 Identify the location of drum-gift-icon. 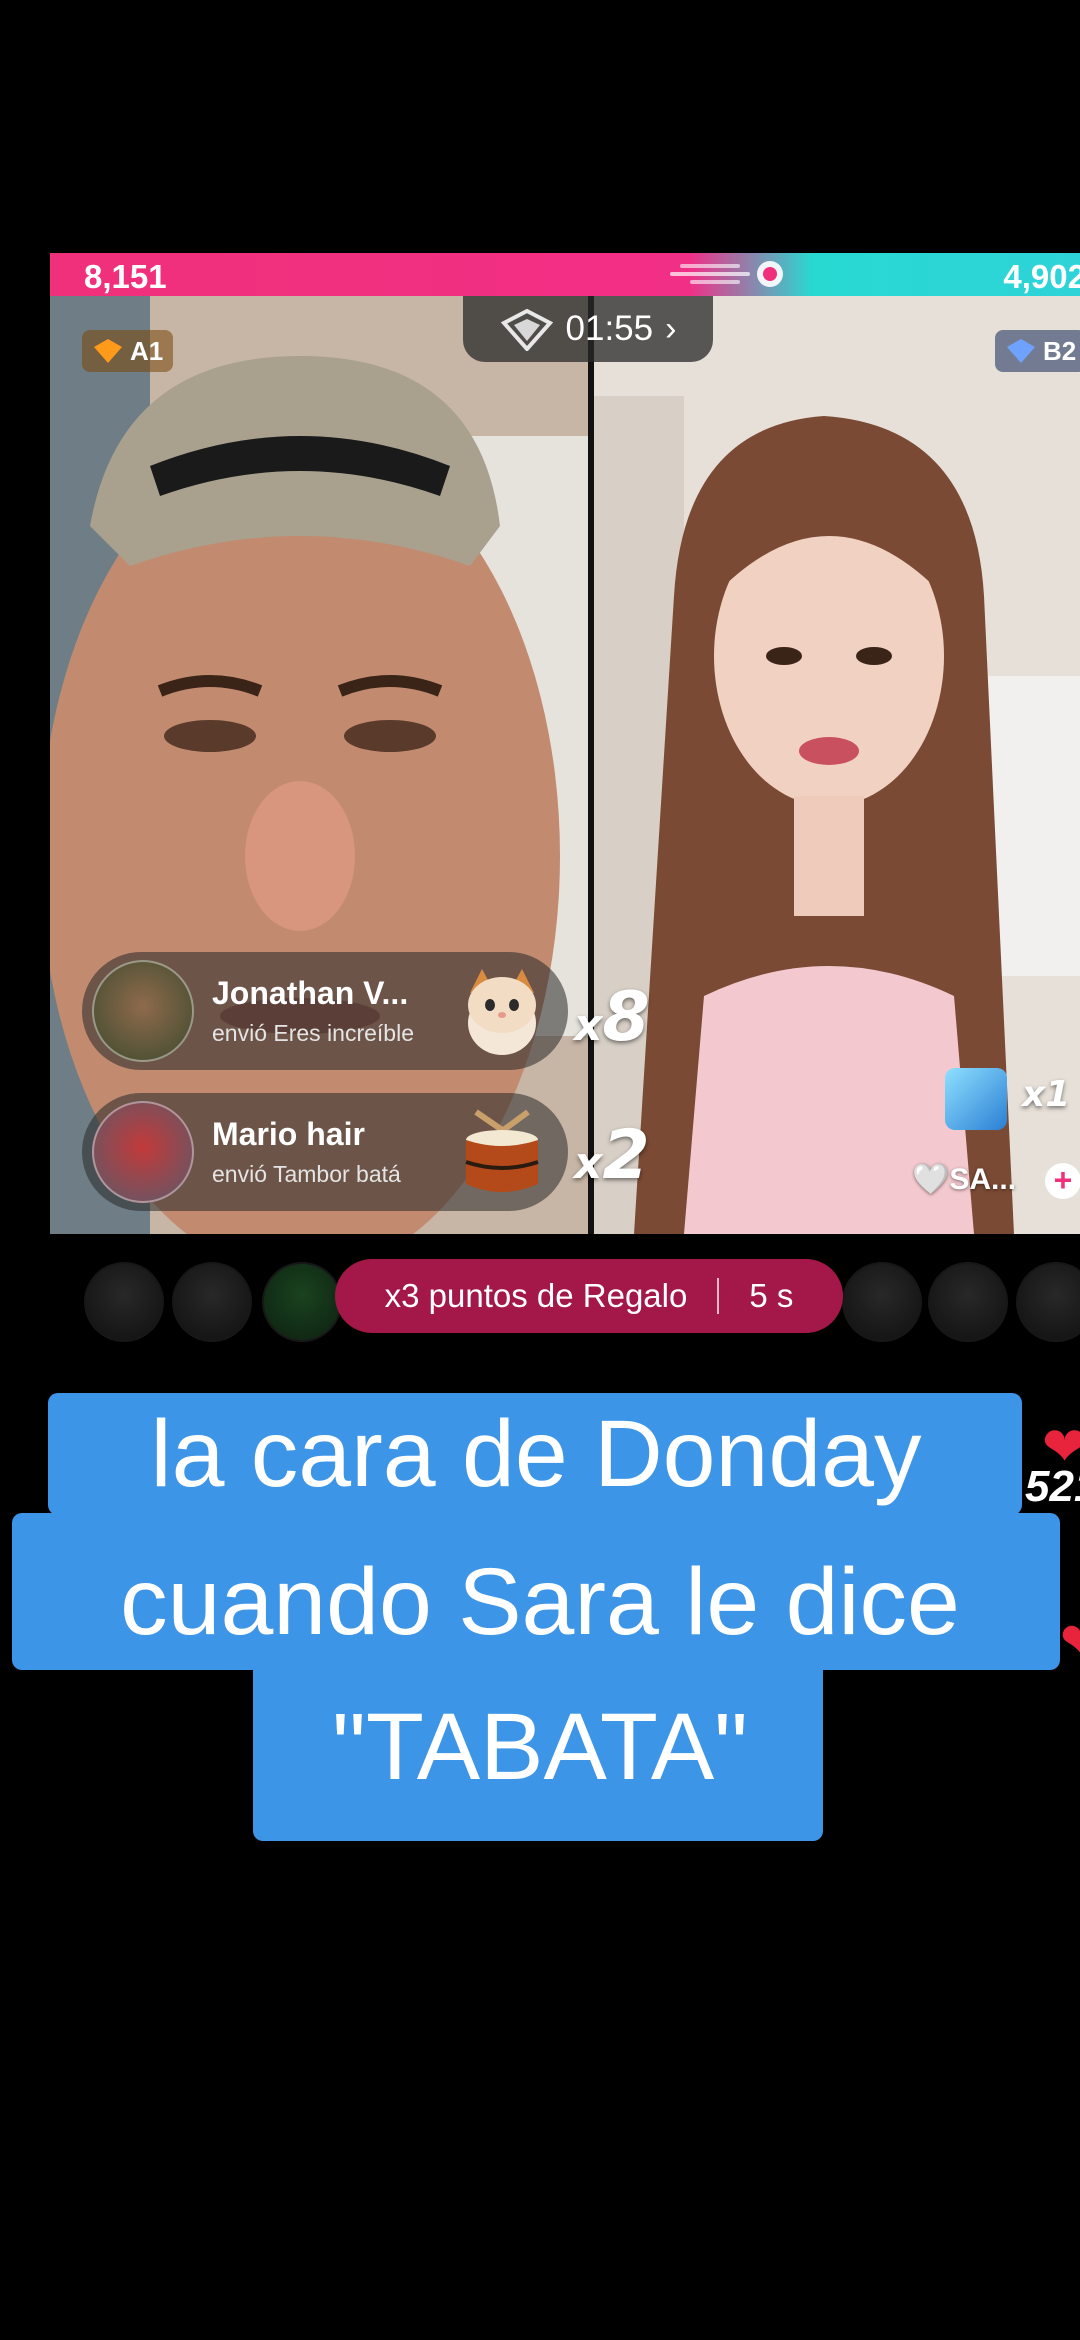
(502, 1150).